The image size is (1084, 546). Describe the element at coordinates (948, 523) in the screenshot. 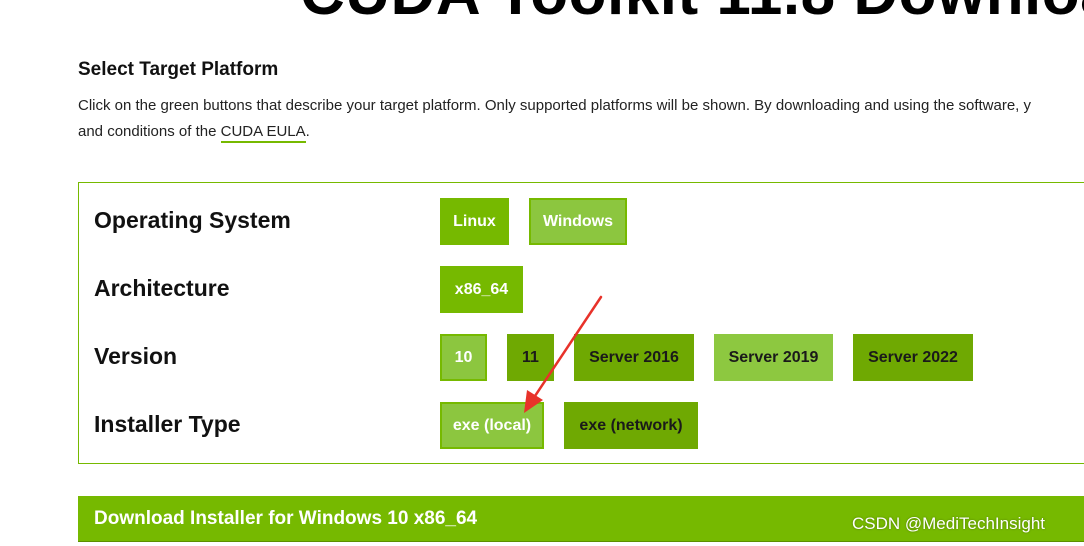

I see `csdn-watermark: CSDN @MediTechInsight` at that location.